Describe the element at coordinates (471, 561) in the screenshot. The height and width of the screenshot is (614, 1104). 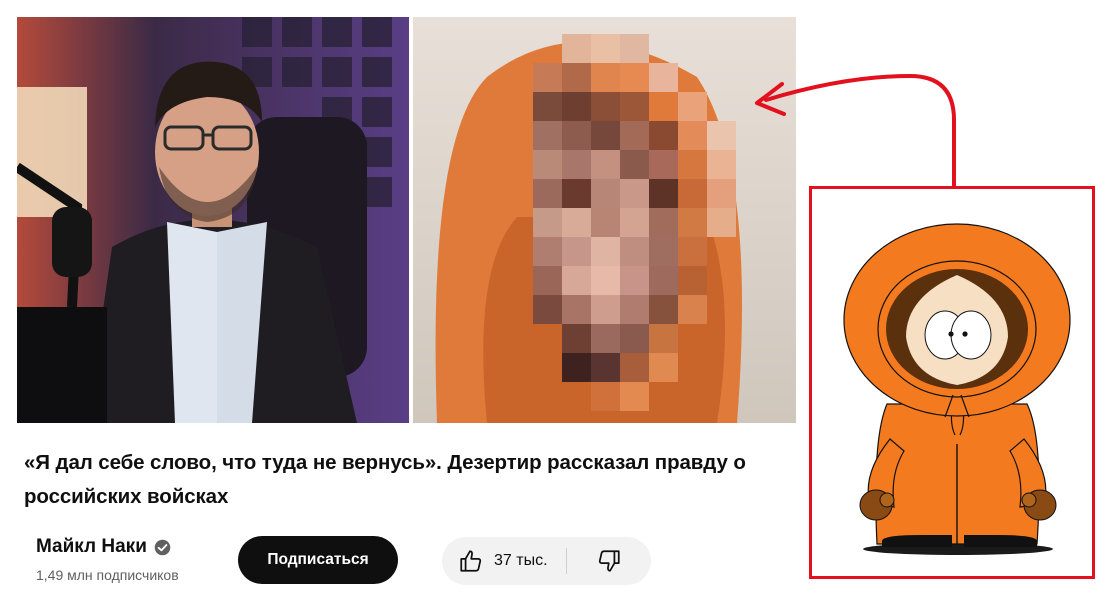
I see `thumbs-up-icon` at that location.